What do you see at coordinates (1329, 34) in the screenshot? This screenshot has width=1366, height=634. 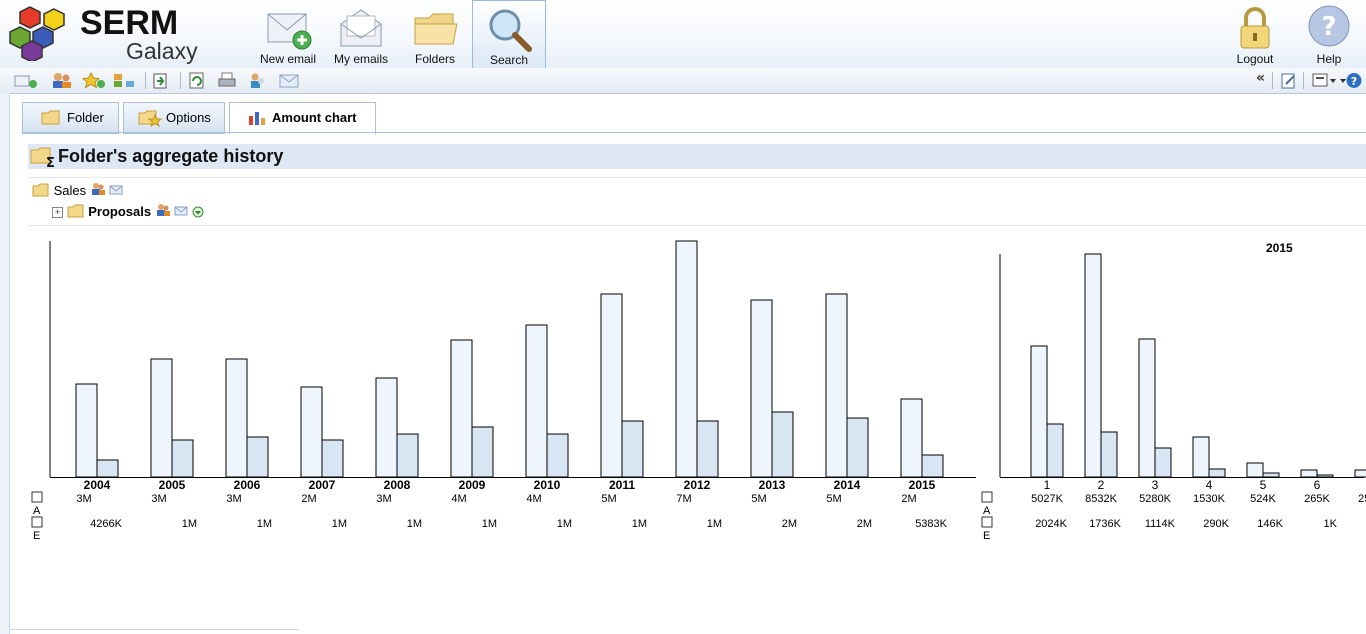 I see `help-button: ? Help` at bounding box center [1329, 34].